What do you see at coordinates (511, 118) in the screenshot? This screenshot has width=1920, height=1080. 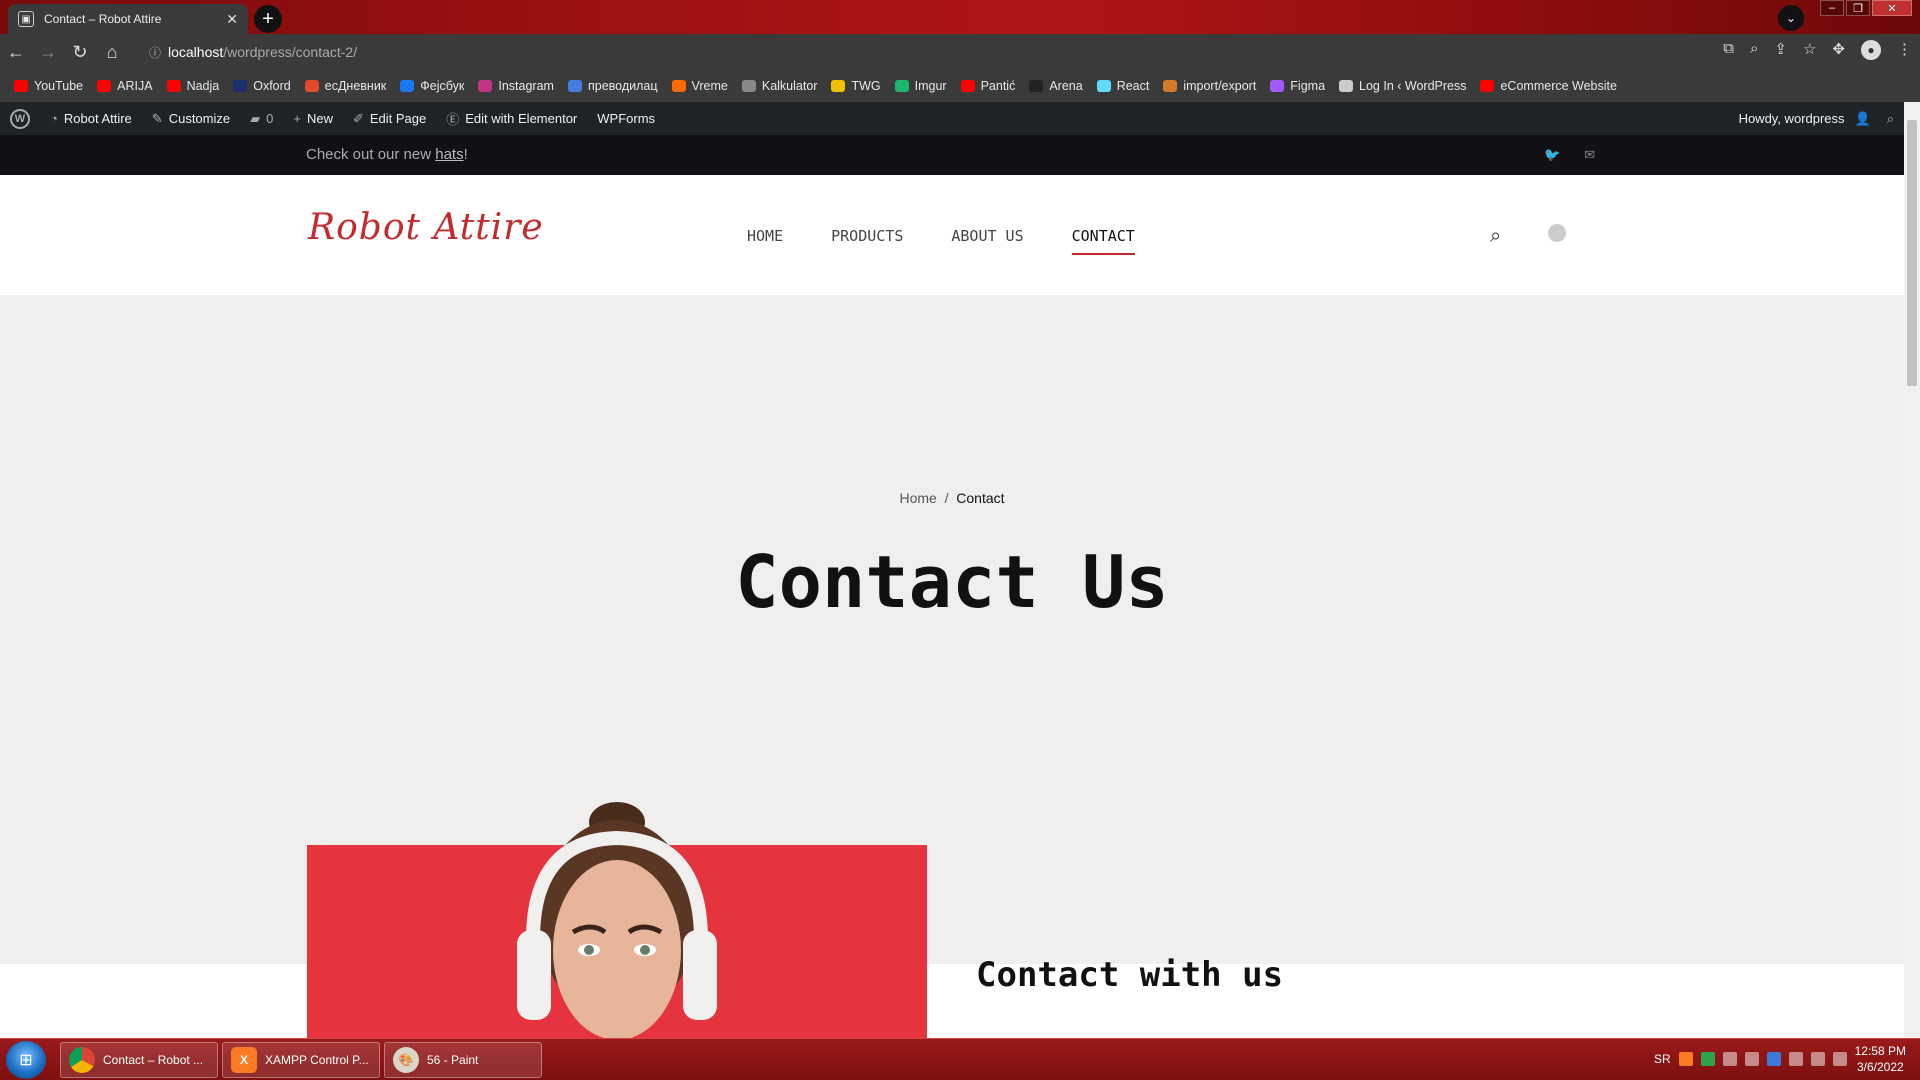 I see `wp-elementor: Ⓔ Edit with Elementor` at bounding box center [511, 118].